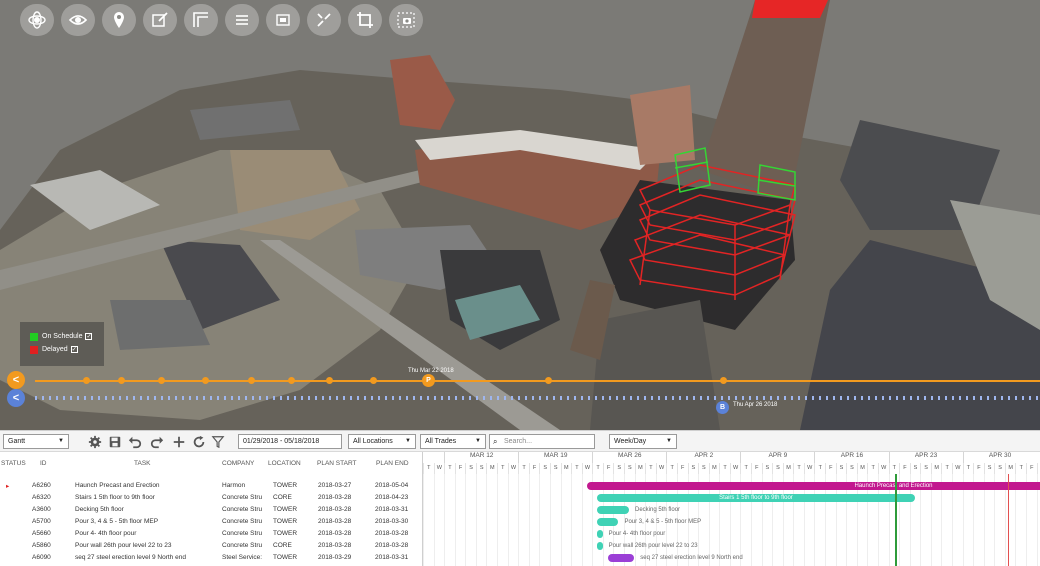 The image size is (1040, 566). Describe the element at coordinates (495, 441) in the screenshot. I see `search-icon: ⌕` at that location.